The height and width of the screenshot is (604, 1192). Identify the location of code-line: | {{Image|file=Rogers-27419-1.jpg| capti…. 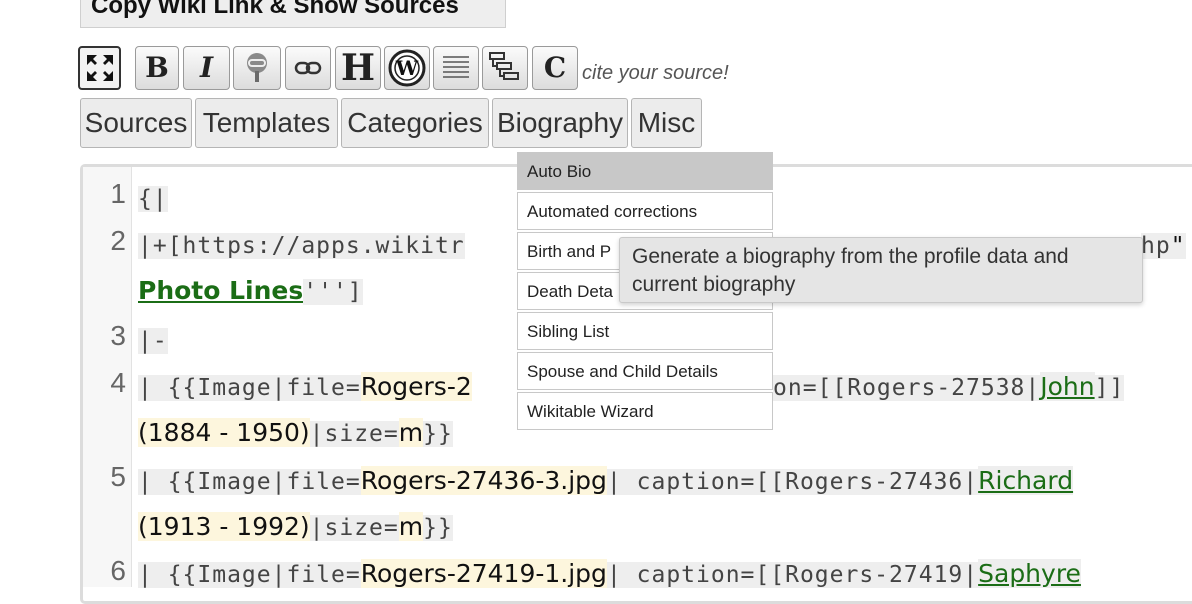
(609, 573).